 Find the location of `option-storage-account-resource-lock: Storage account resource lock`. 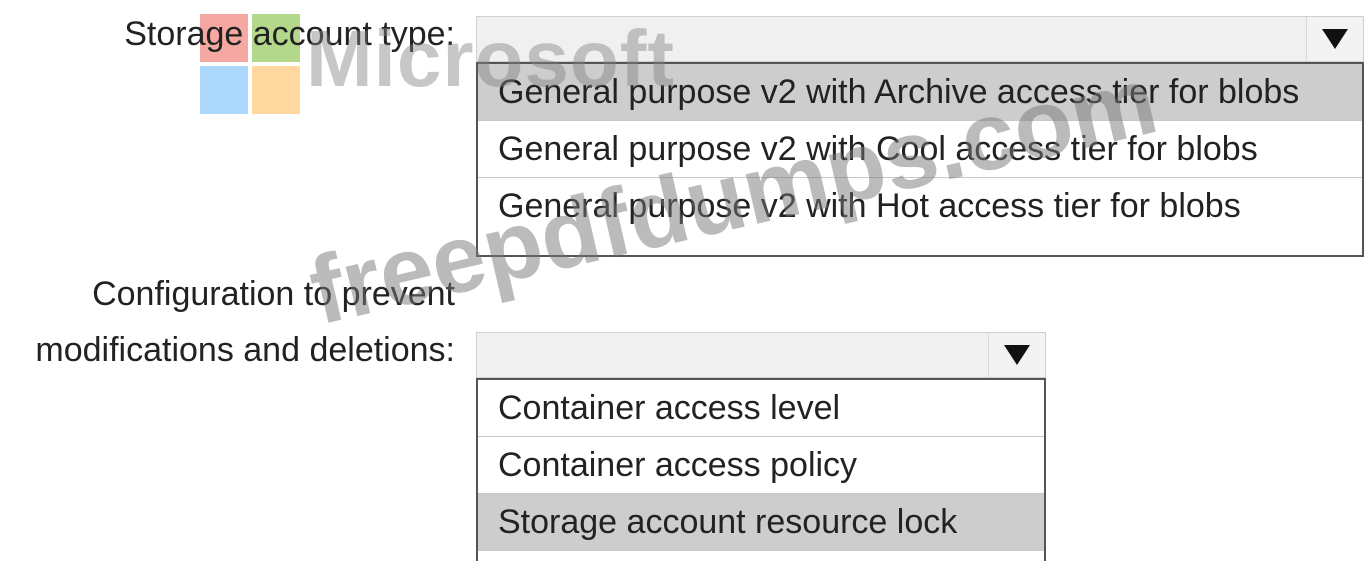

option-storage-account-resource-lock: Storage account resource lock is located at coordinates (761, 522).